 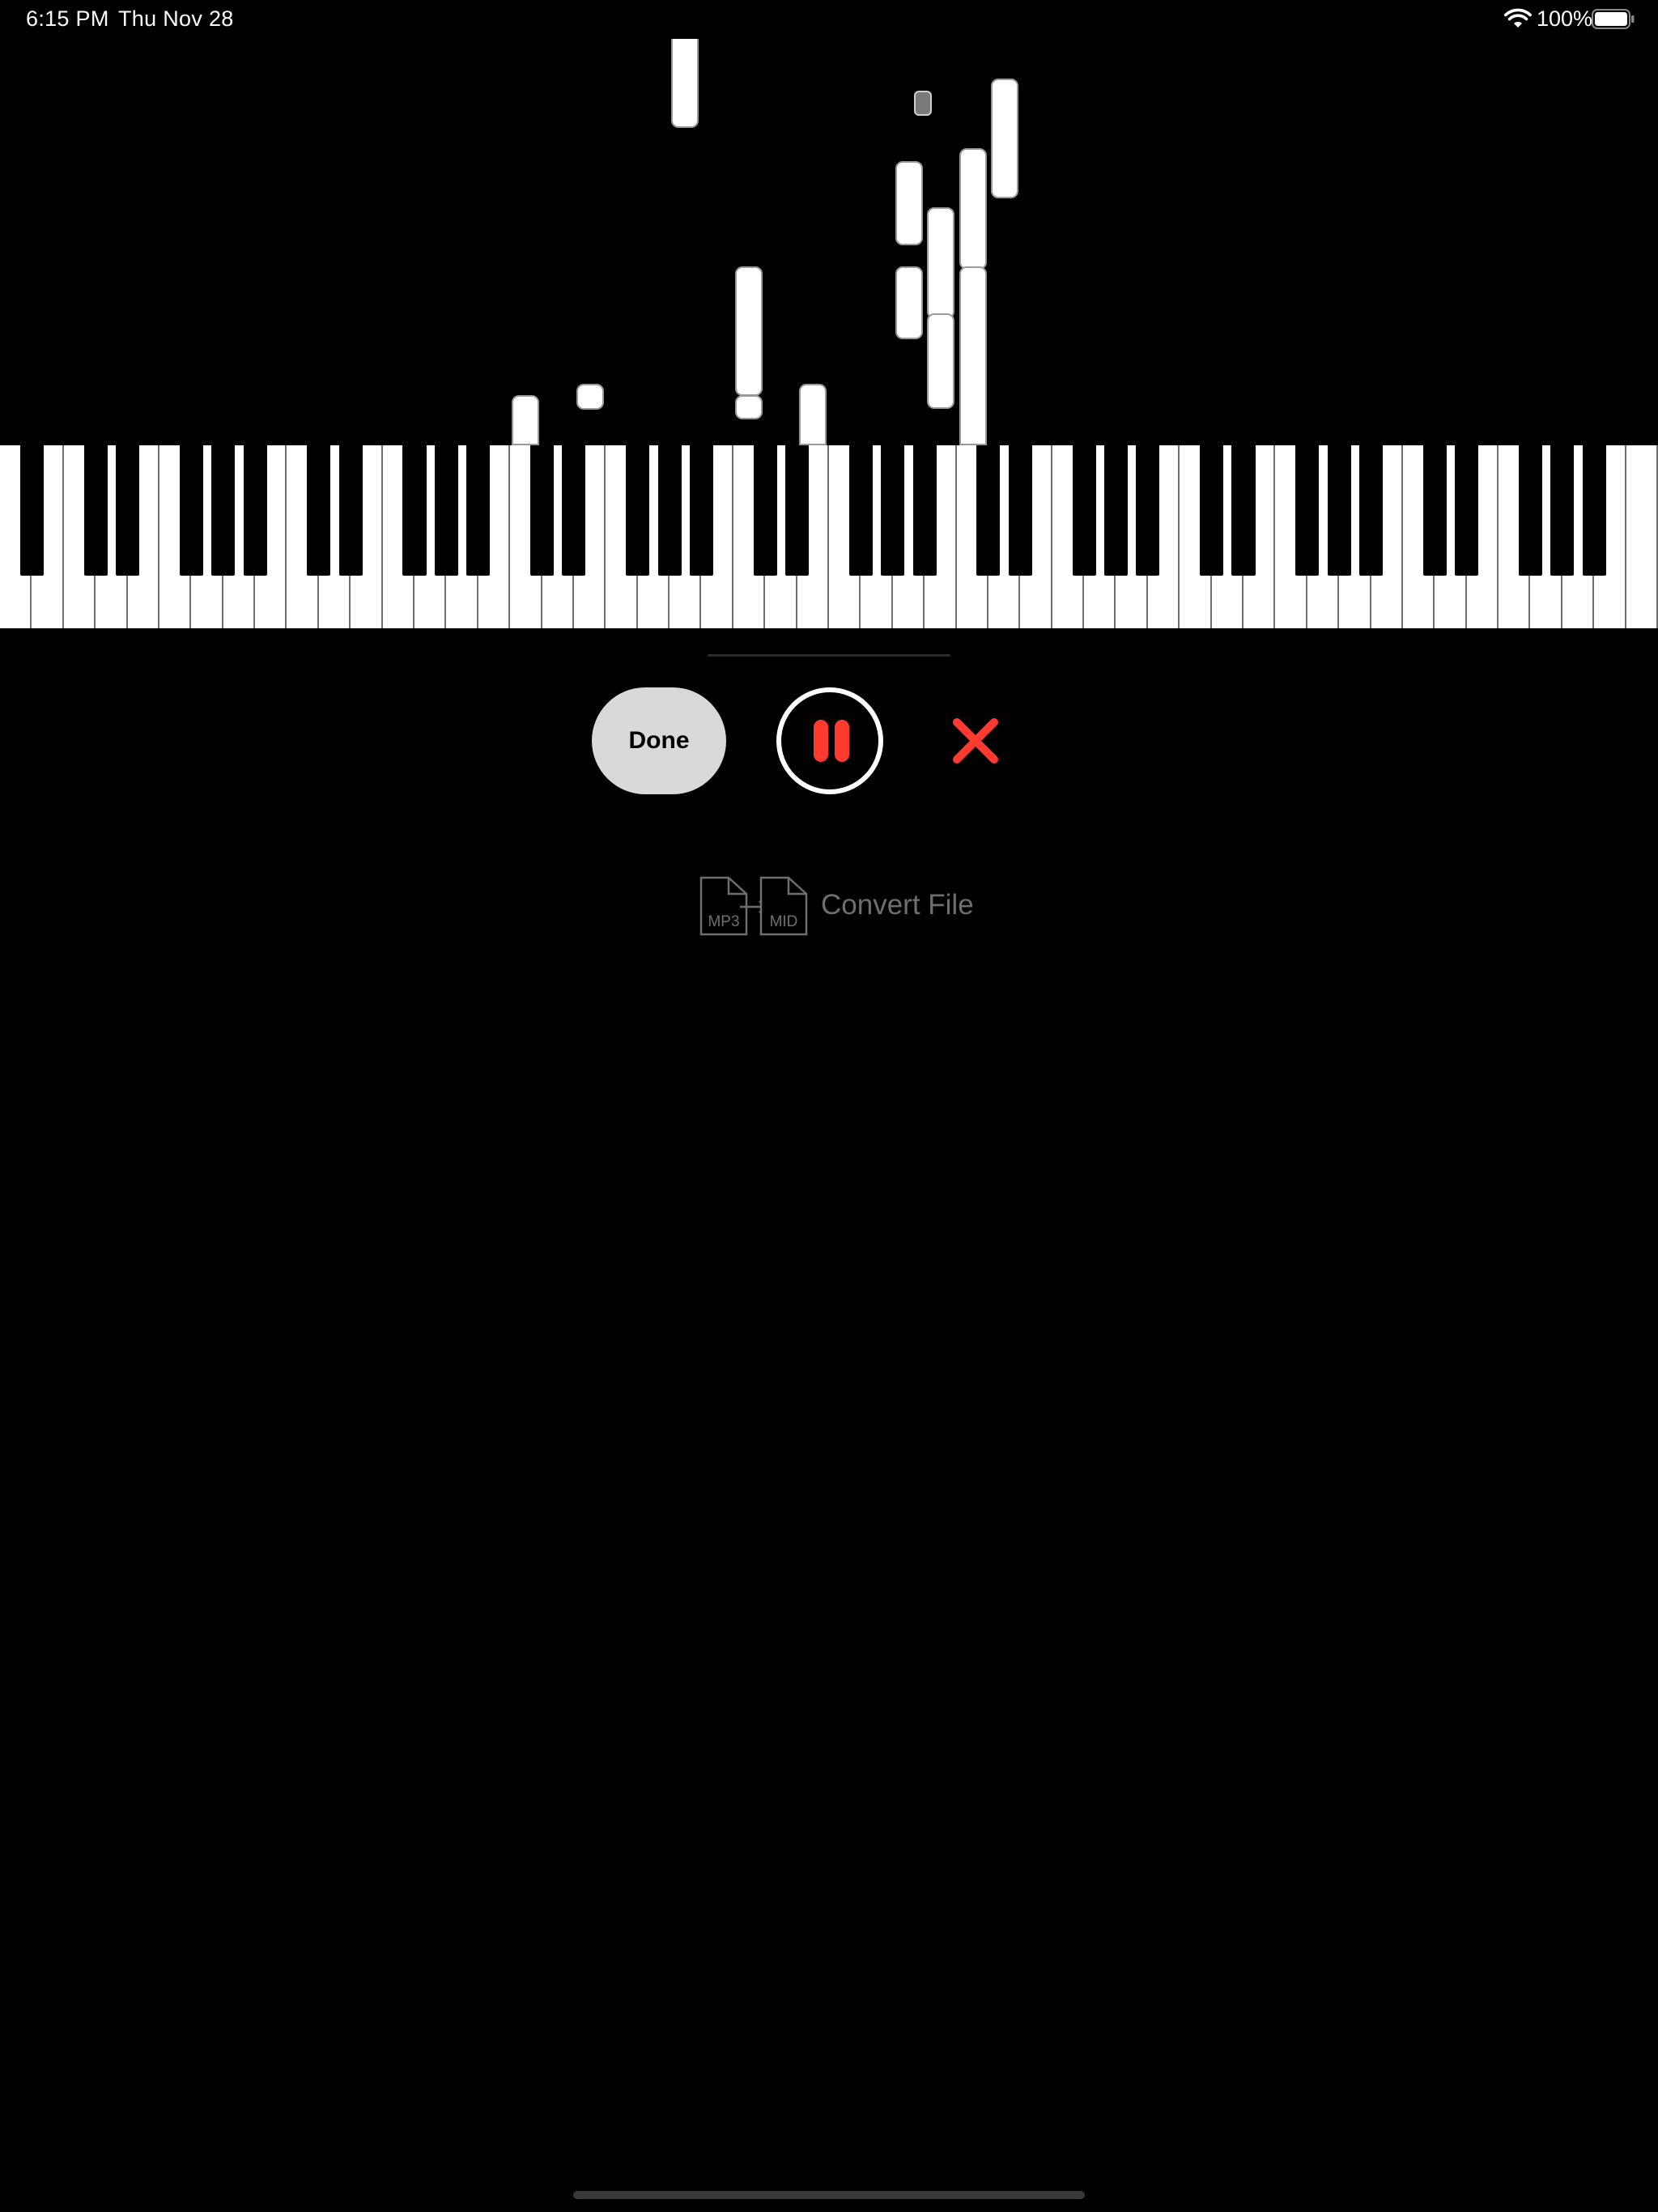 What do you see at coordinates (829, 2195) in the screenshot?
I see `home-indicator` at bounding box center [829, 2195].